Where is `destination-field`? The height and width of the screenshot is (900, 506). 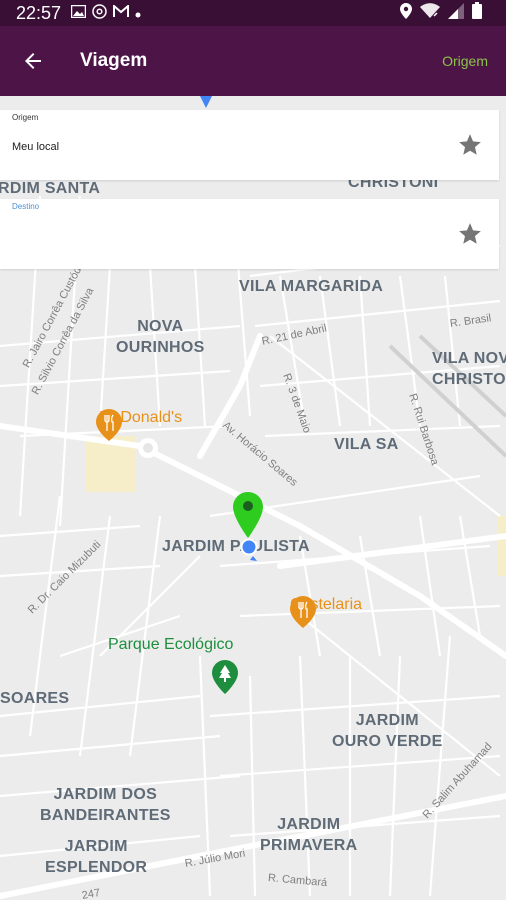
destination-field is located at coordinates (222, 236).